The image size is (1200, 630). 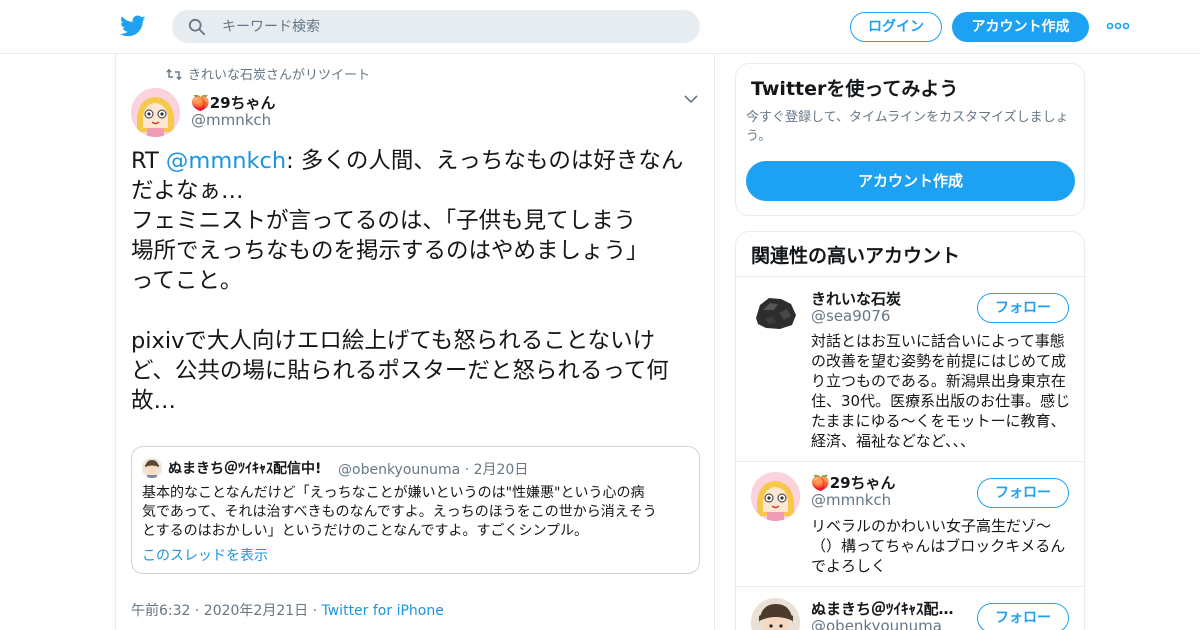 What do you see at coordinates (876, 623) in the screenshot?
I see `account-handle: @obenkyounuma` at bounding box center [876, 623].